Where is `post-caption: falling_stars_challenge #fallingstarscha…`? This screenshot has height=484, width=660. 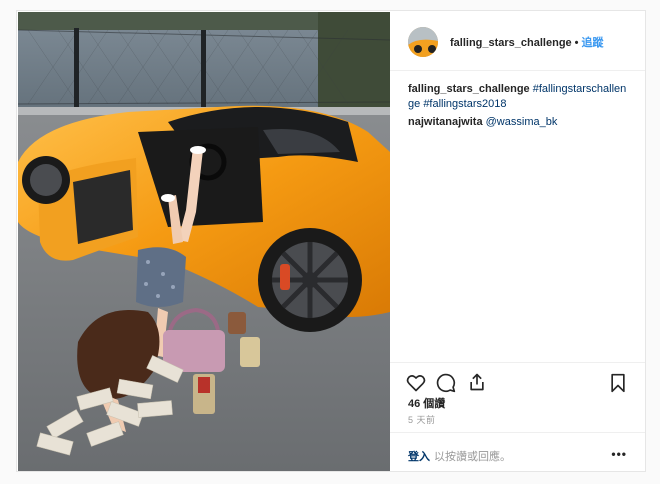
post-caption: falling_stars_challenge #fallingstarscha… is located at coordinates (520, 97).